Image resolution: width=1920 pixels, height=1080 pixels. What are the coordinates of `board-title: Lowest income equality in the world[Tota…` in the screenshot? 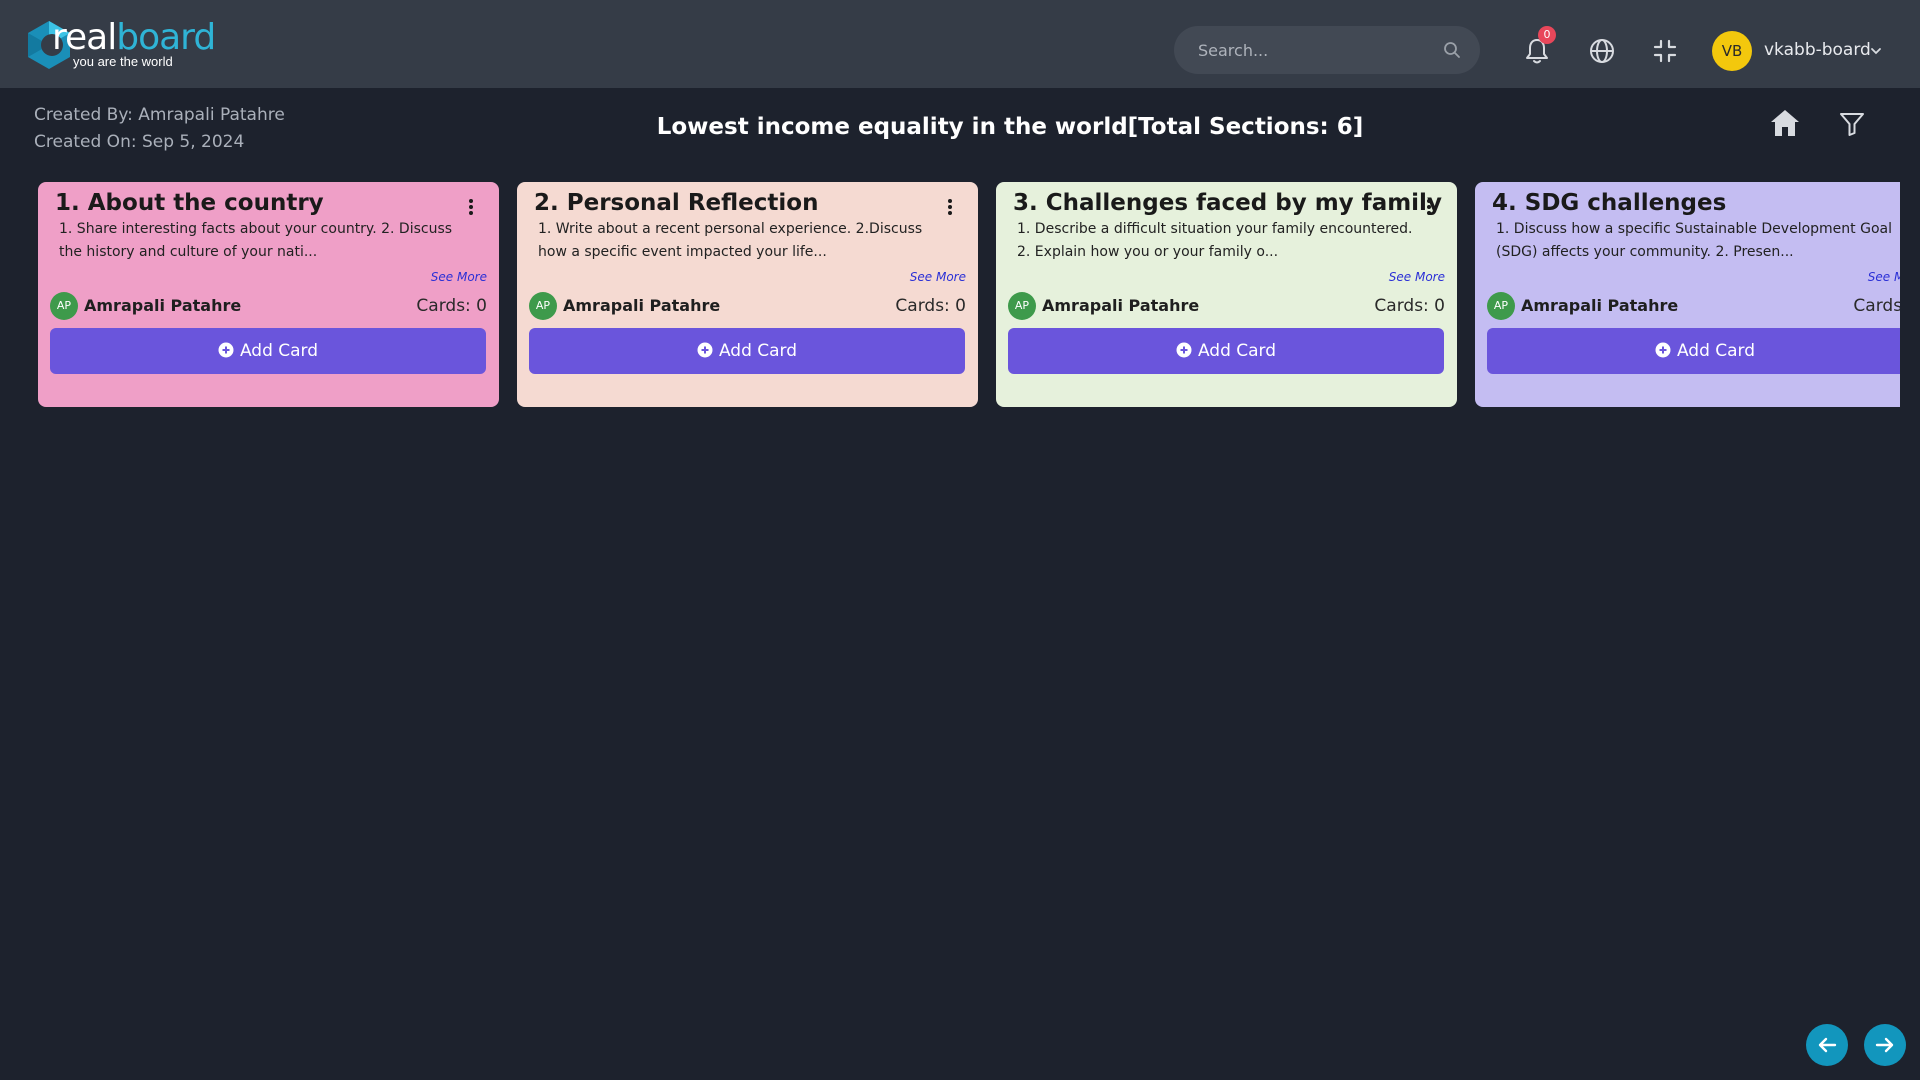 It's located at (1010, 127).